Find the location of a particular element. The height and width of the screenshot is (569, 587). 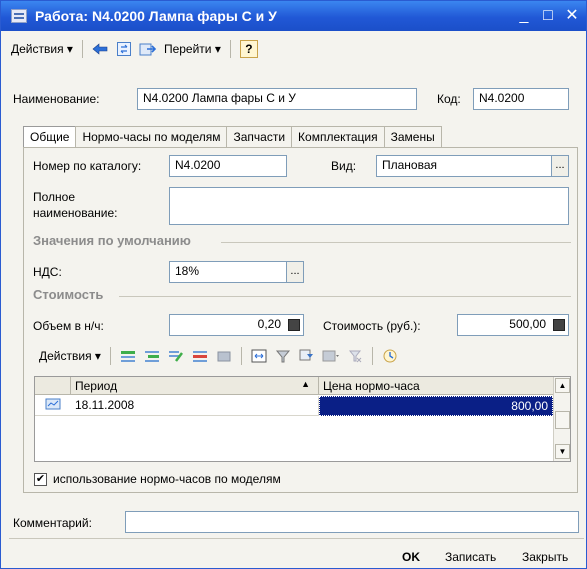

mark-row-icon is located at coordinates (224, 356).